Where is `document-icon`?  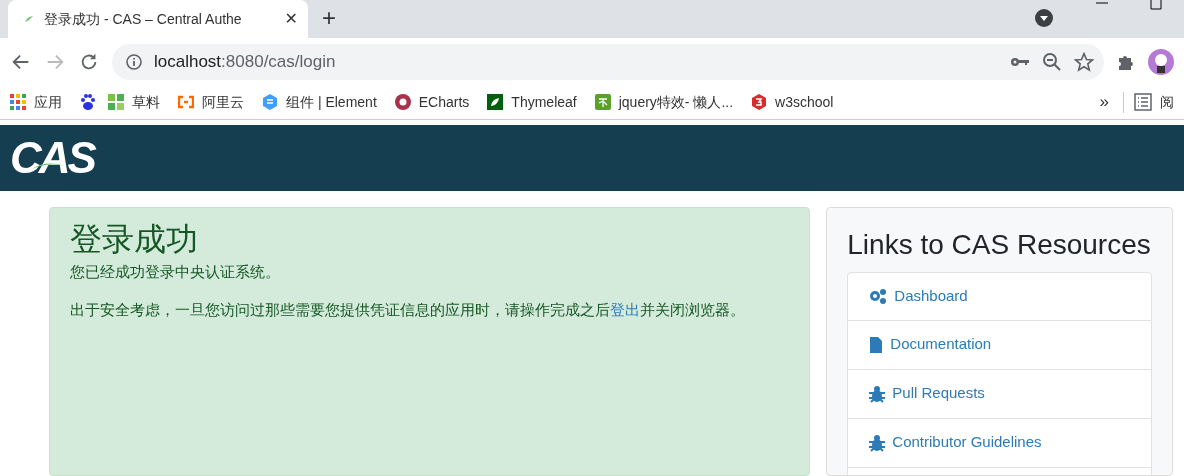 document-icon is located at coordinates (876, 344).